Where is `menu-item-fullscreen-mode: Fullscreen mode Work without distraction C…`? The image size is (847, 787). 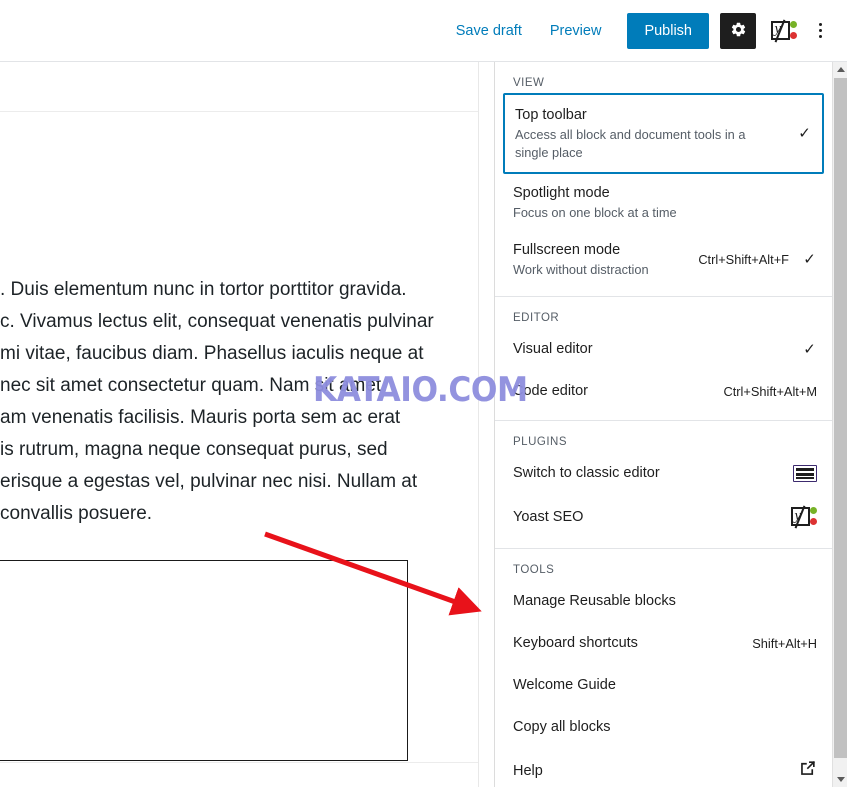
menu-item-fullscreen-mode: Fullscreen mode Work without distraction C… is located at coordinates (664, 259).